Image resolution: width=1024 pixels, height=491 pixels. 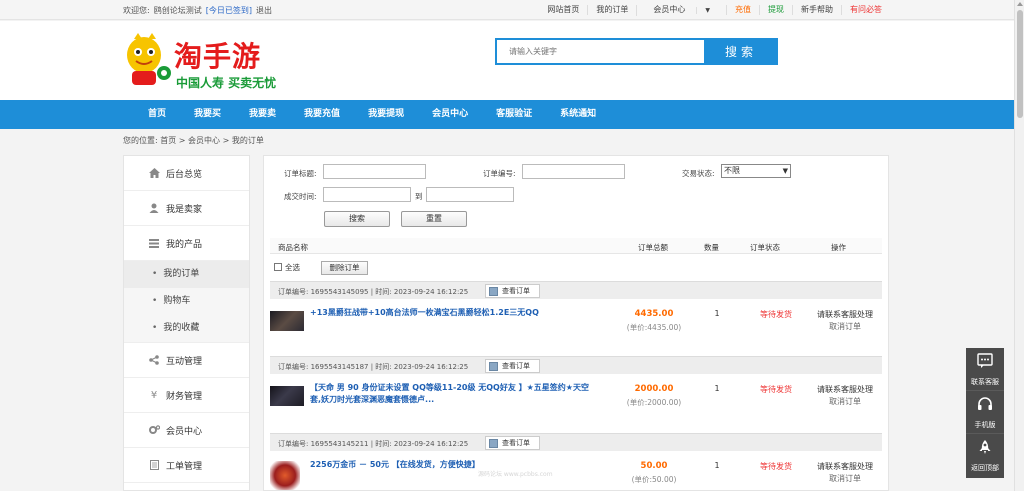 I want to click on home-icon, so click(x=154, y=173).